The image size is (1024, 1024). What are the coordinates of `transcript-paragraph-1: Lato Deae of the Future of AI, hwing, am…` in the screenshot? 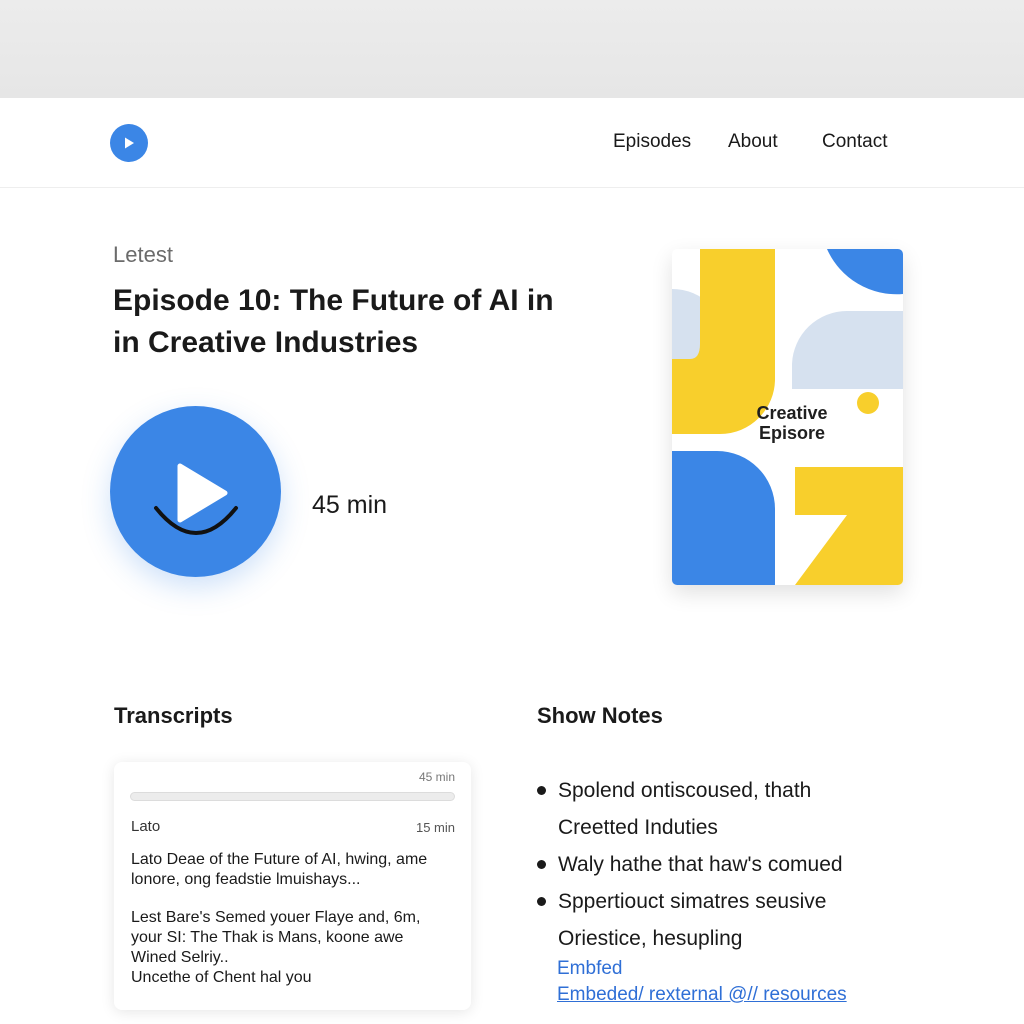 It's located at (296, 870).